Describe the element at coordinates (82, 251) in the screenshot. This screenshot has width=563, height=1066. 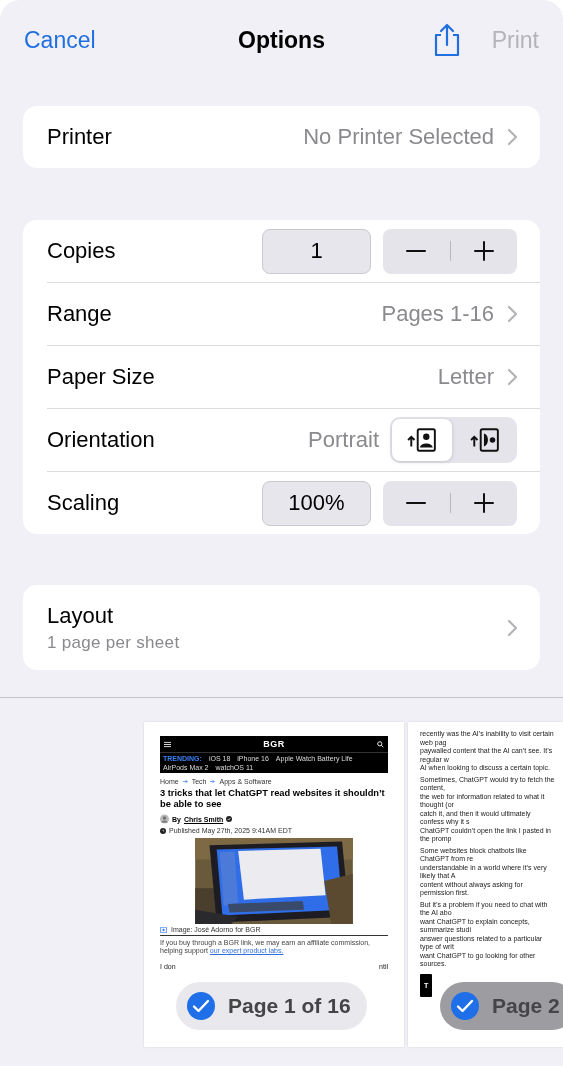
I see `row-label: Copies` at that location.